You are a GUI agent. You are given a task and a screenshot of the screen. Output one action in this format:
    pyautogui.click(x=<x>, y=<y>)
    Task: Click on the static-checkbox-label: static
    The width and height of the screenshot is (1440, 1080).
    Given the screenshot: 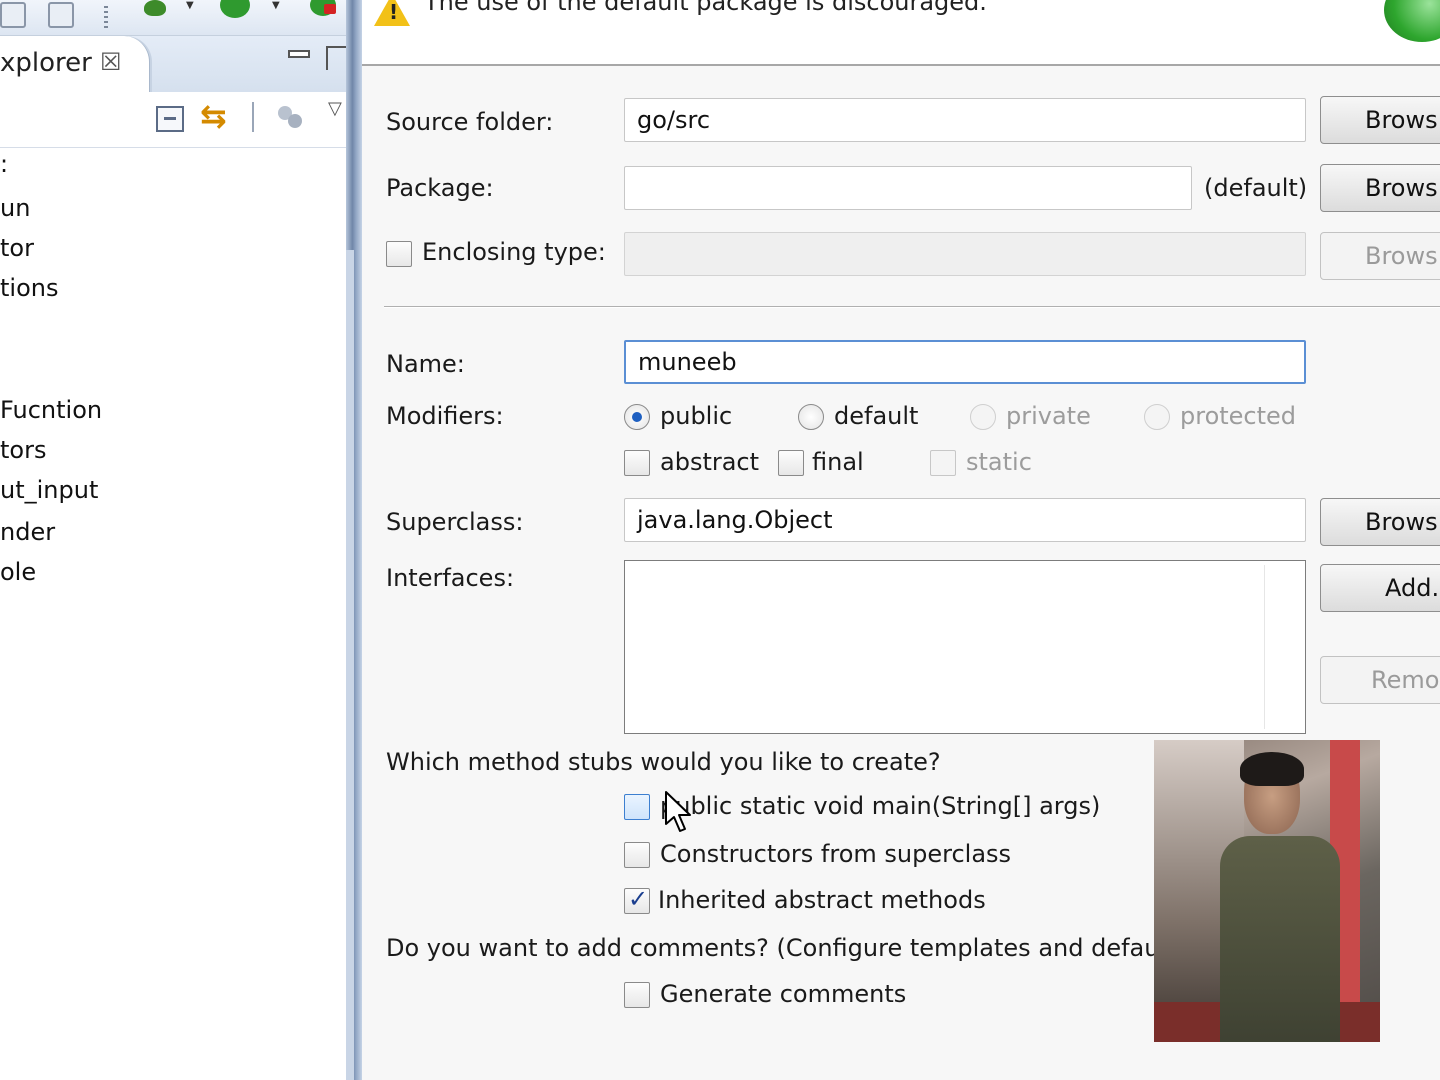 What is the action you would take?
    pyautogui.click(x=999, y=462)
    